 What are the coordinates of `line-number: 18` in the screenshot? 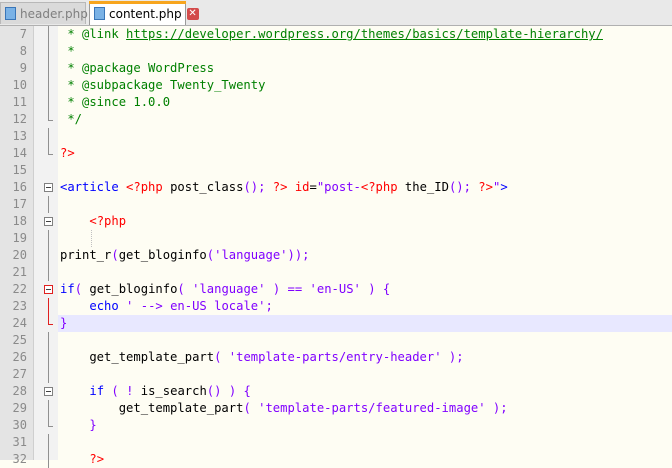 It's located at (19, 221).